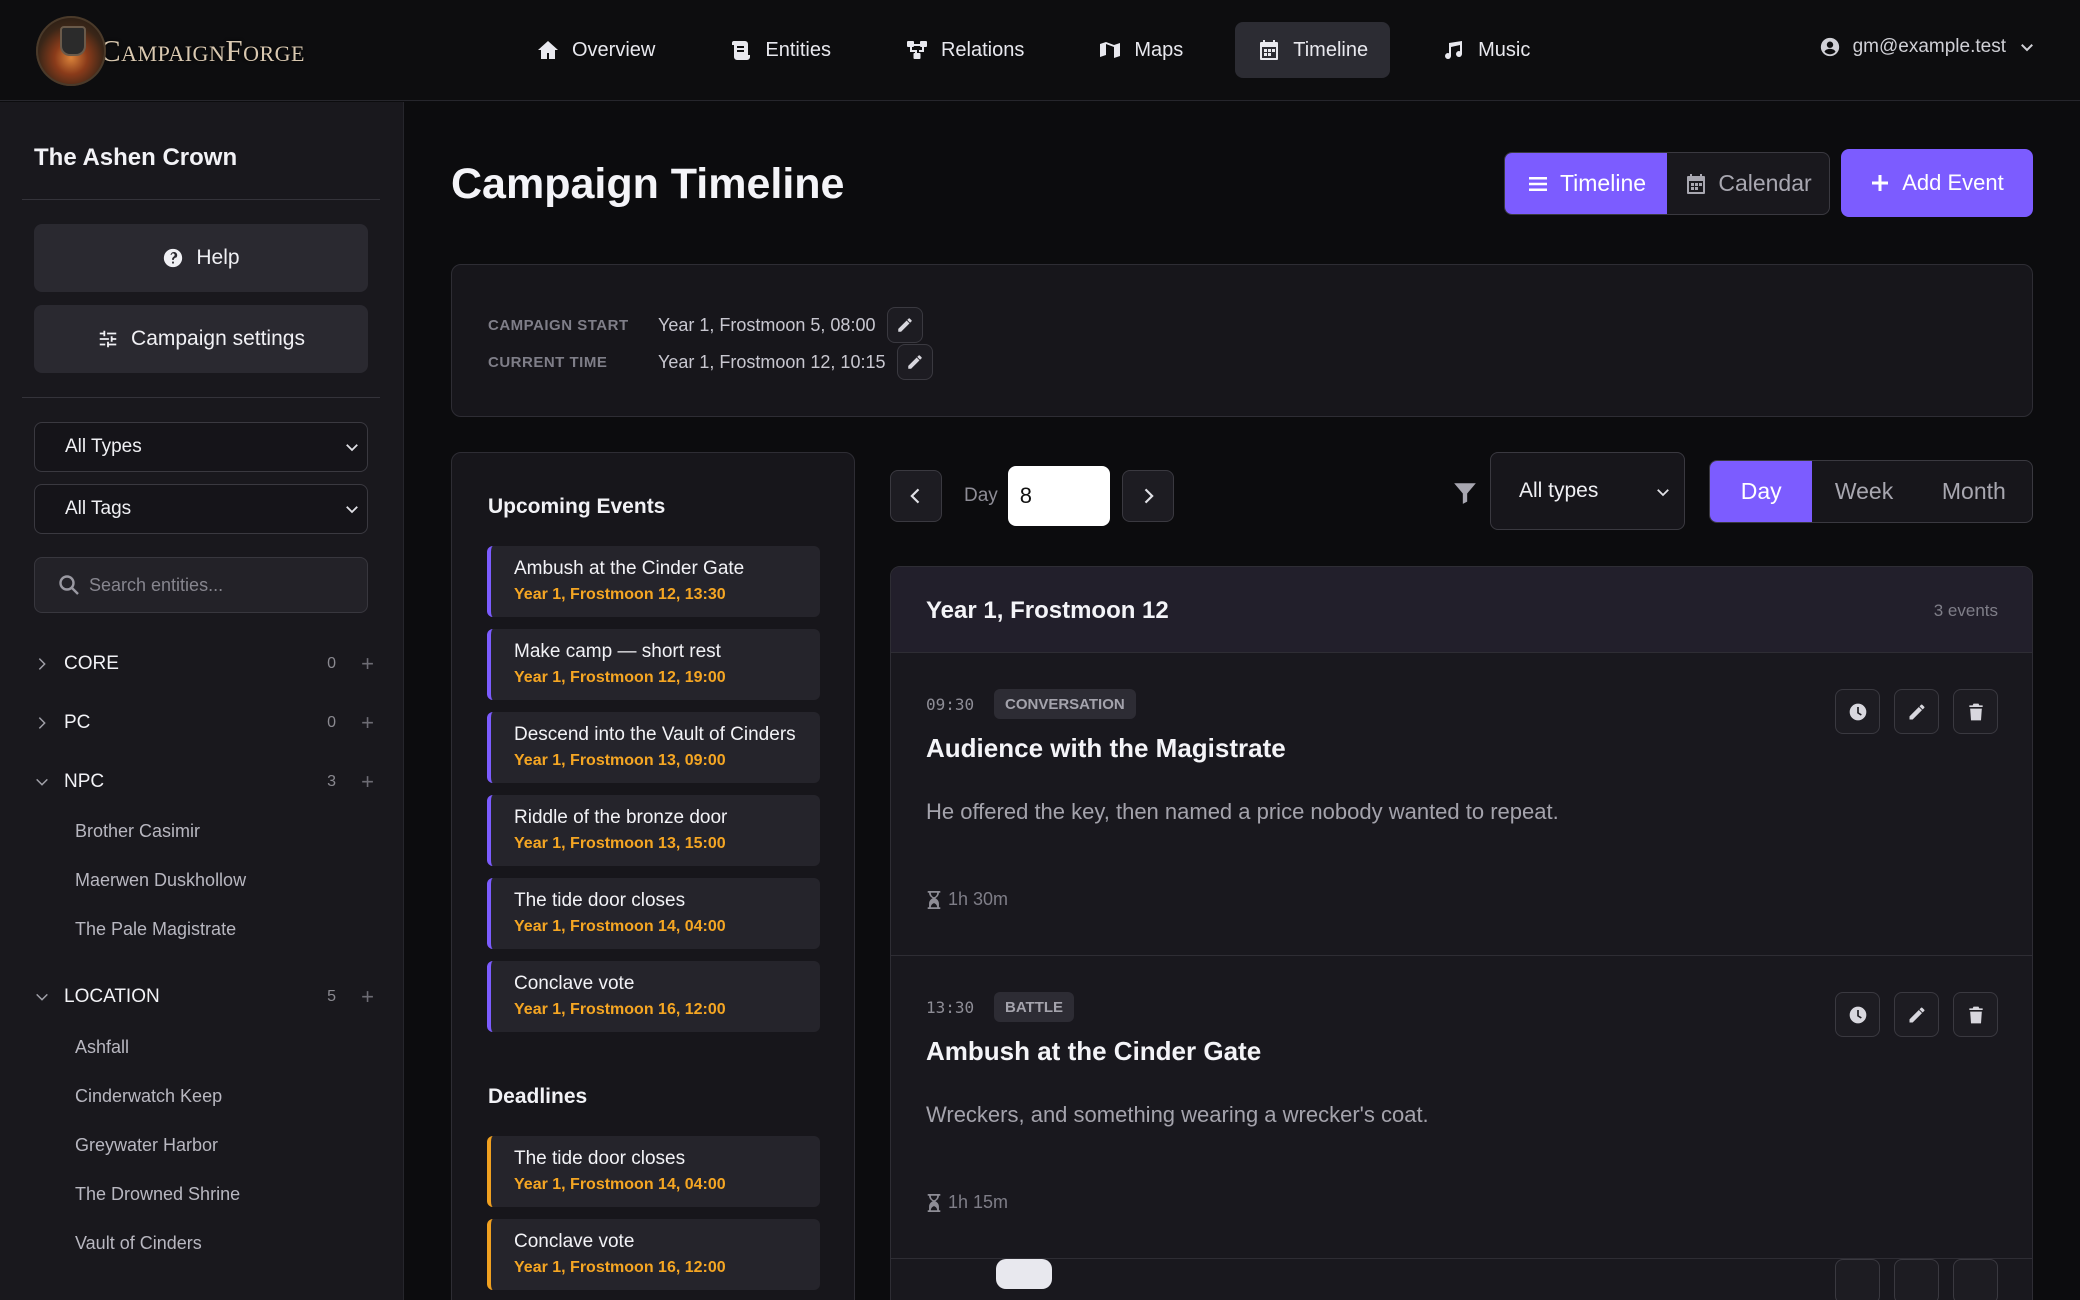  I want to click on trash-icon, so click(1975, 1014).